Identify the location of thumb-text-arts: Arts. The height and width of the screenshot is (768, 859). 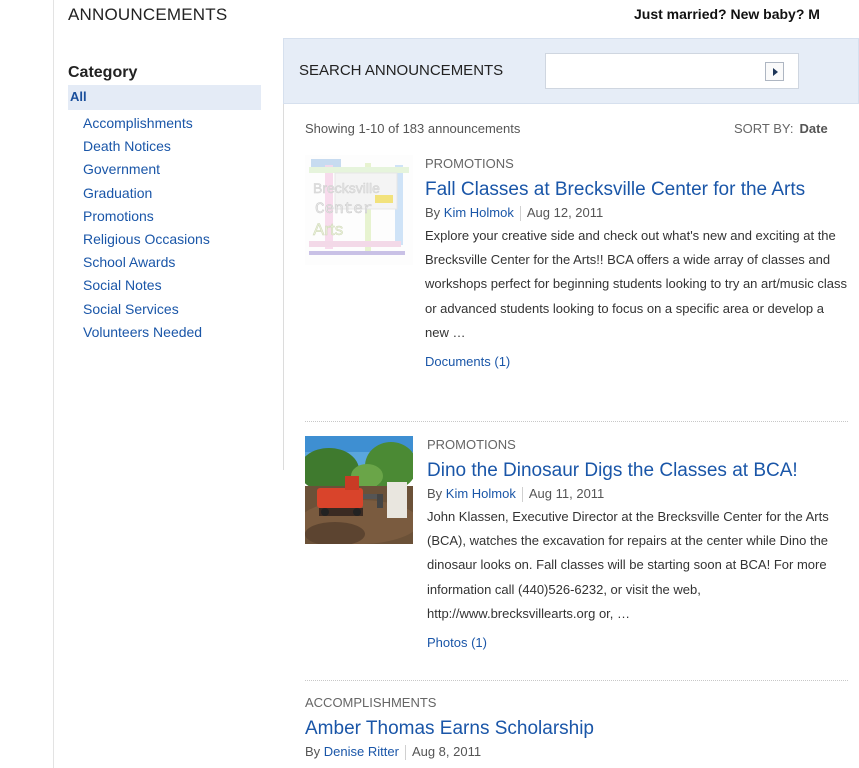
(328, 229).